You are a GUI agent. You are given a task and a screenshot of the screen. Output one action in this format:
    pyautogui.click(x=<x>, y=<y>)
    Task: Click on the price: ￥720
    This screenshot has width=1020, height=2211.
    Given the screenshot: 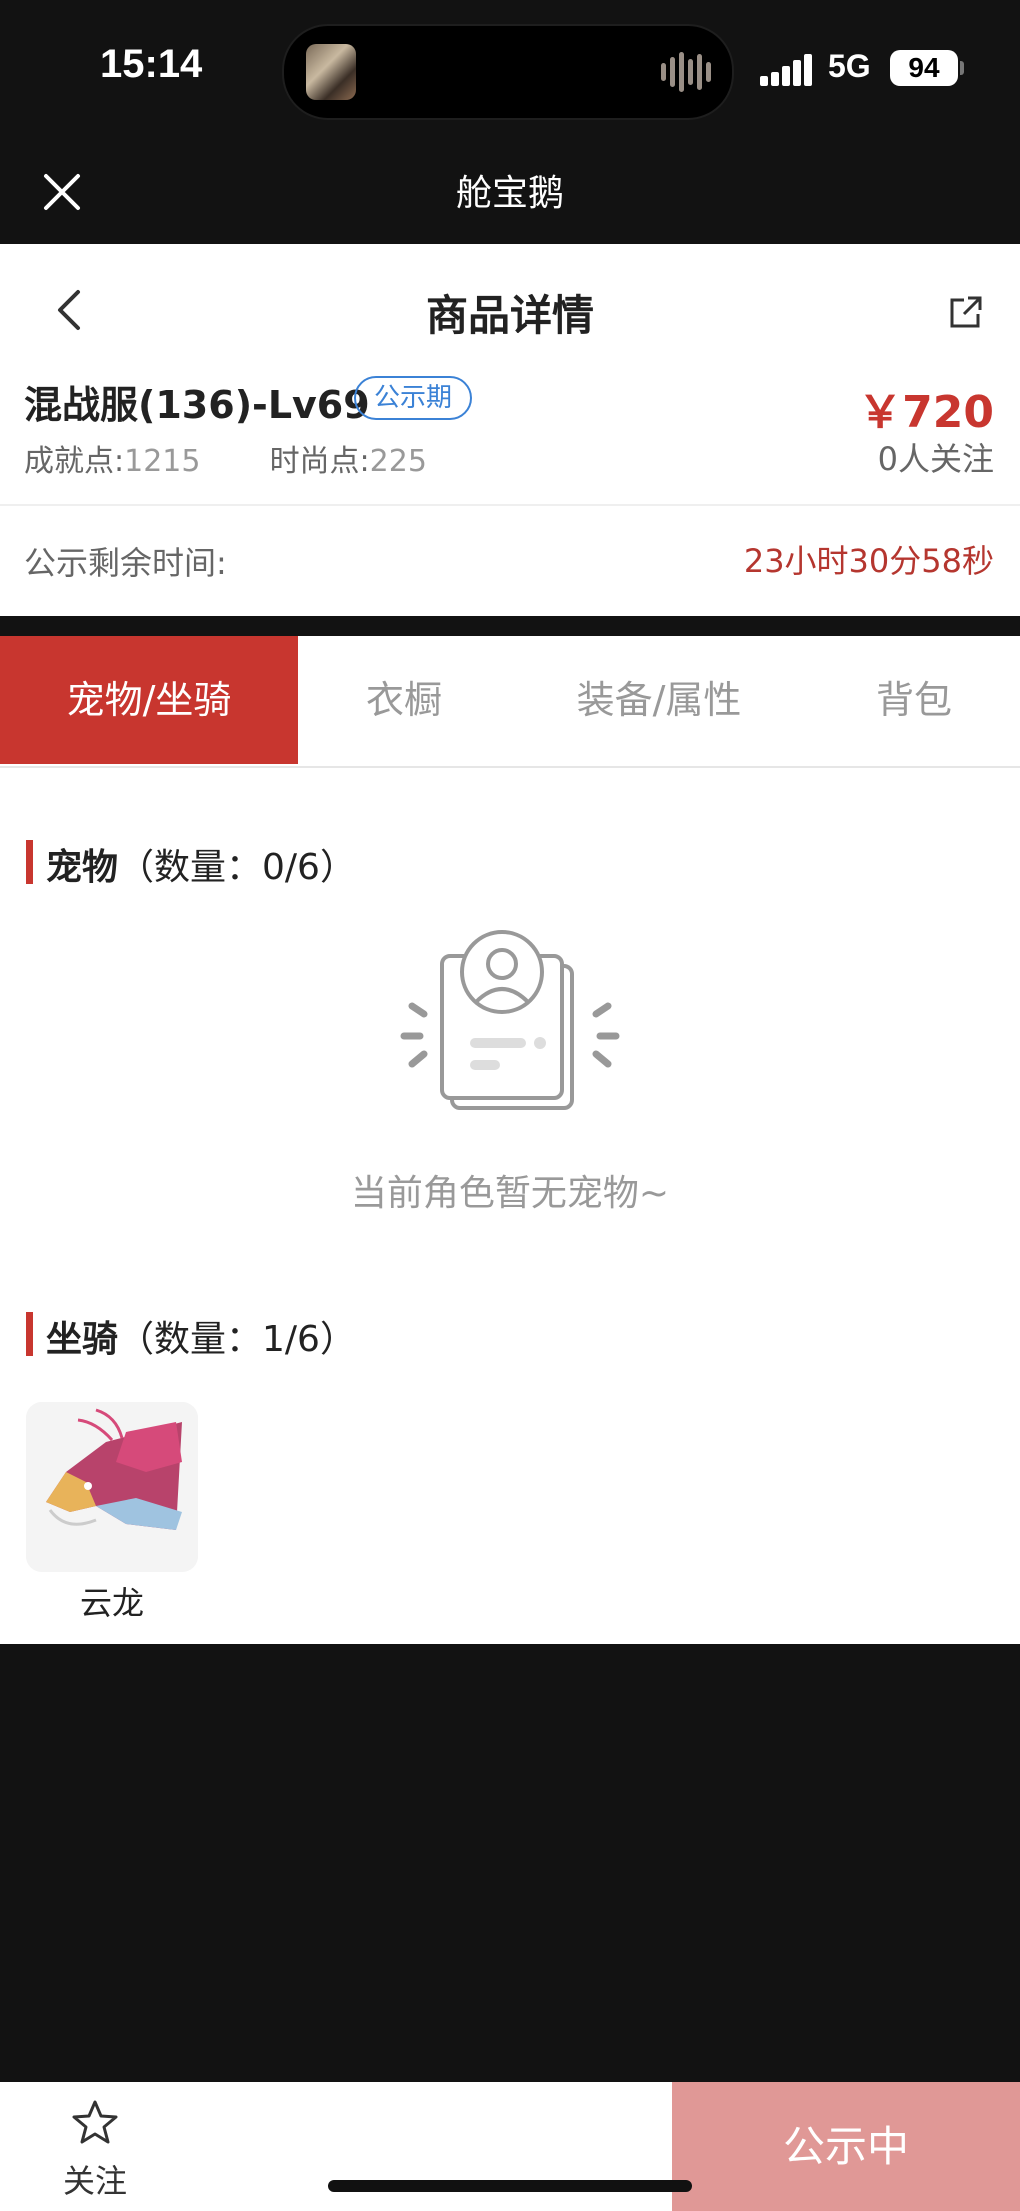 What is the action you would take?
    pyautogui.click(x=926, y=412)
    